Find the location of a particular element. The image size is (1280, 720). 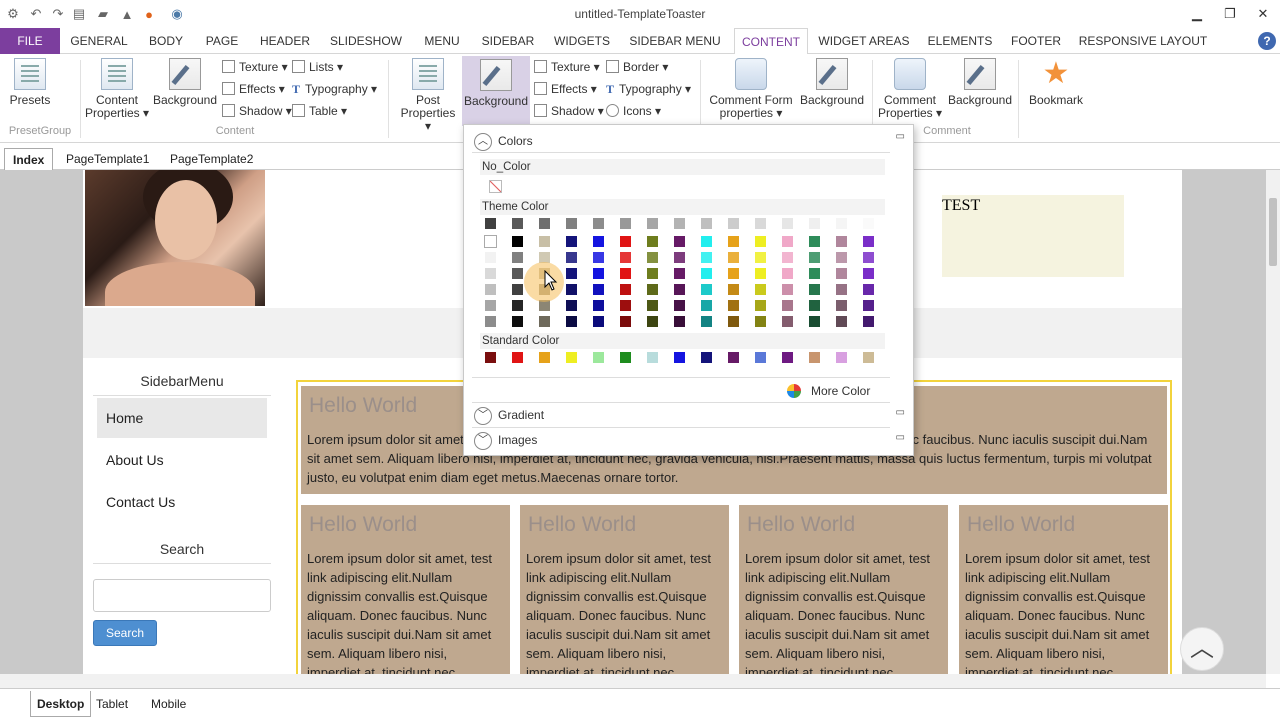

content-shadow-button: Shadow ▾ is located at coordinates (257, 111).